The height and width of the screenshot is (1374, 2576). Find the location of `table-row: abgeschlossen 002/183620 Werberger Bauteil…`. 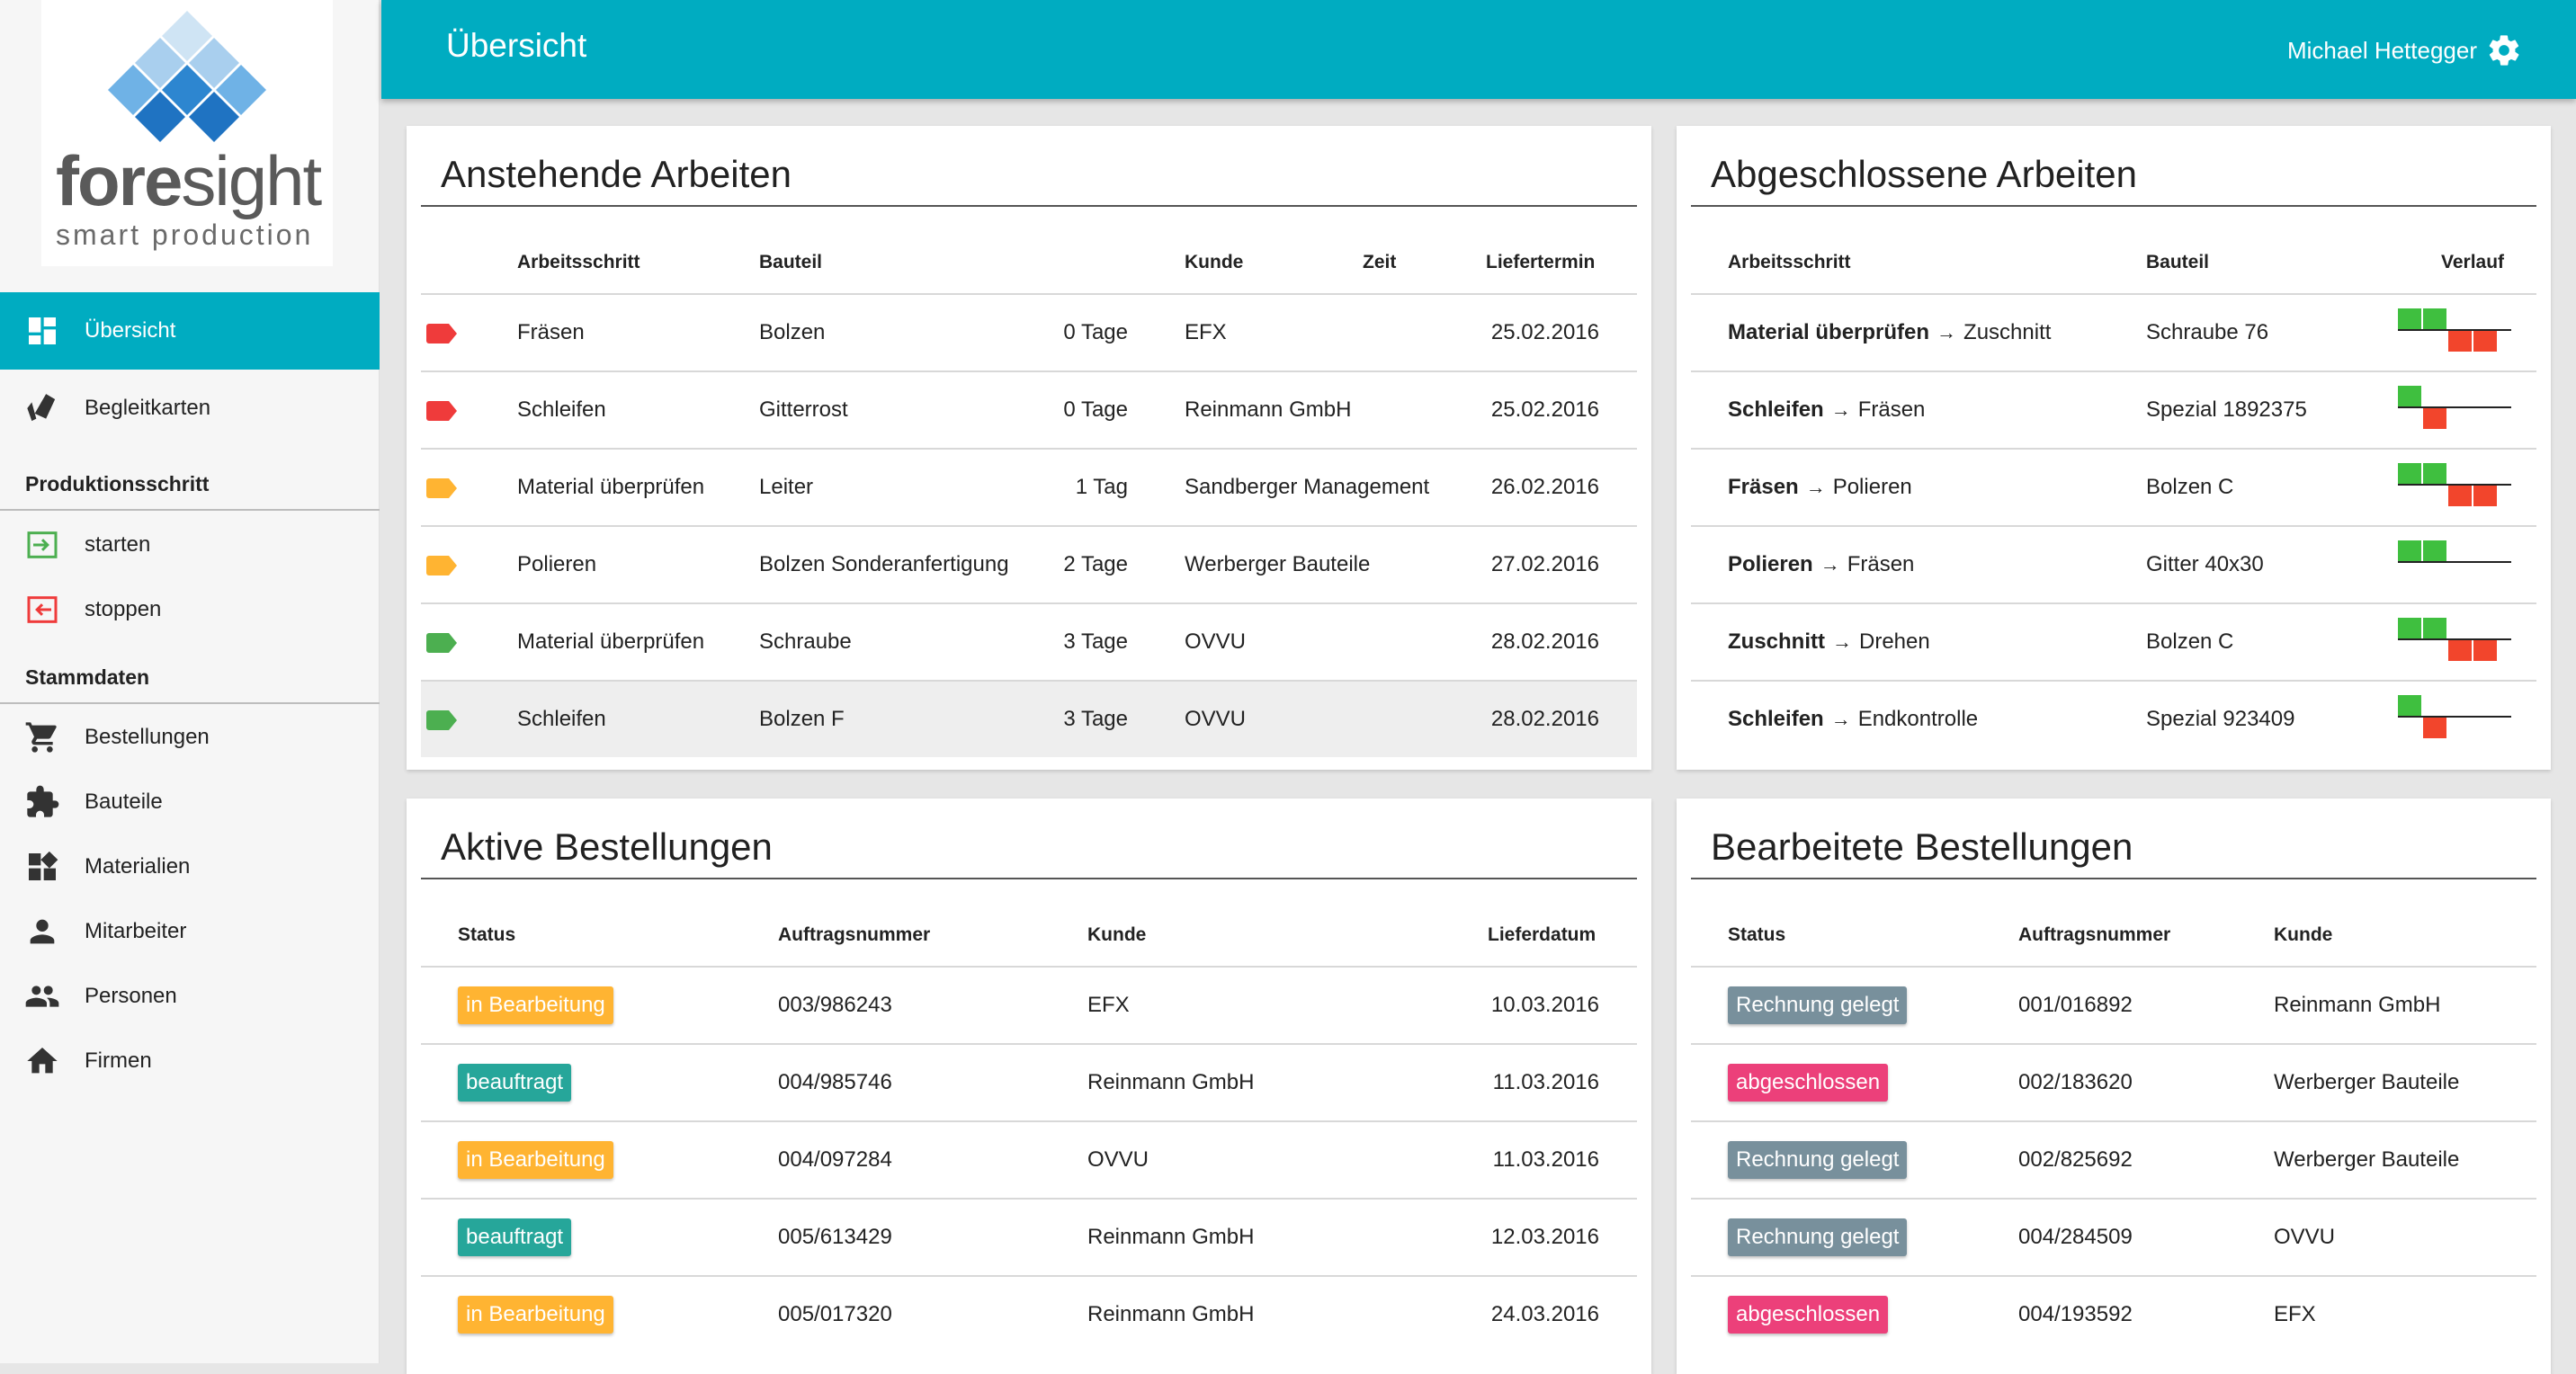

table-row: abgeschlossen 002/183620 Werberger Bauteil… is located at coordinates (2113, 1082).